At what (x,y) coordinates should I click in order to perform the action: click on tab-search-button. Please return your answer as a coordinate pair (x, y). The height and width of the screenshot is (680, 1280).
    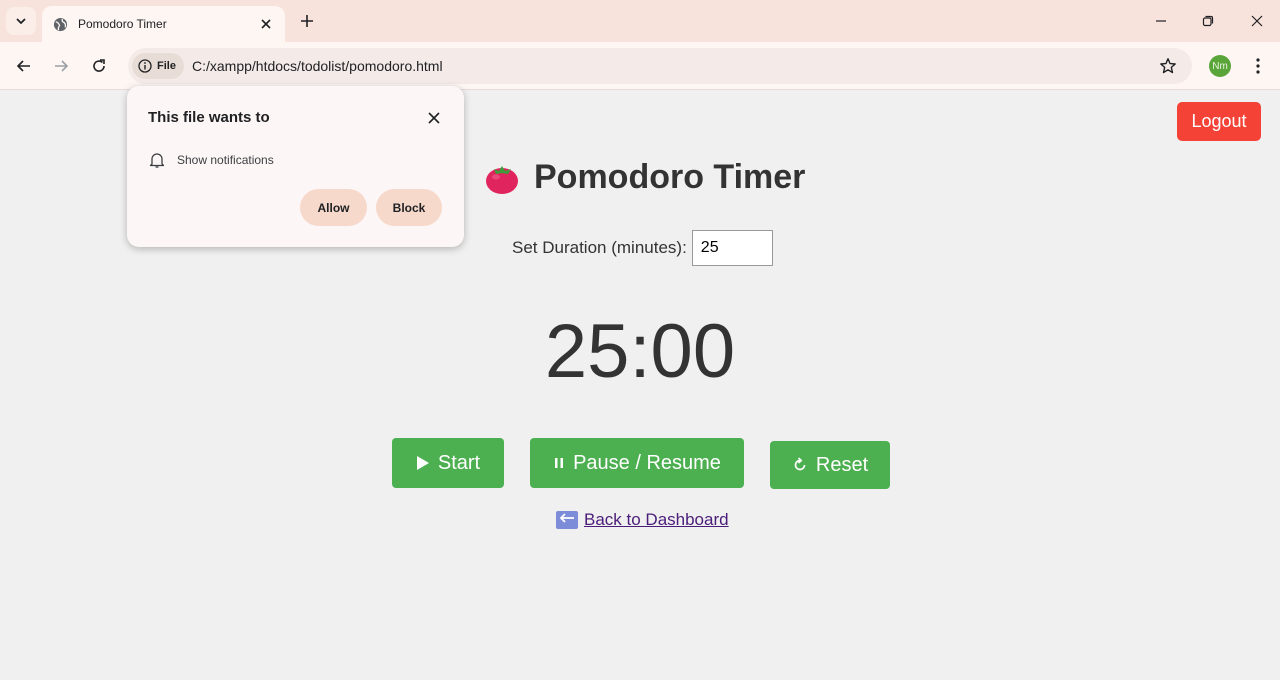
    Looking at the image, I should click on (21, 21).